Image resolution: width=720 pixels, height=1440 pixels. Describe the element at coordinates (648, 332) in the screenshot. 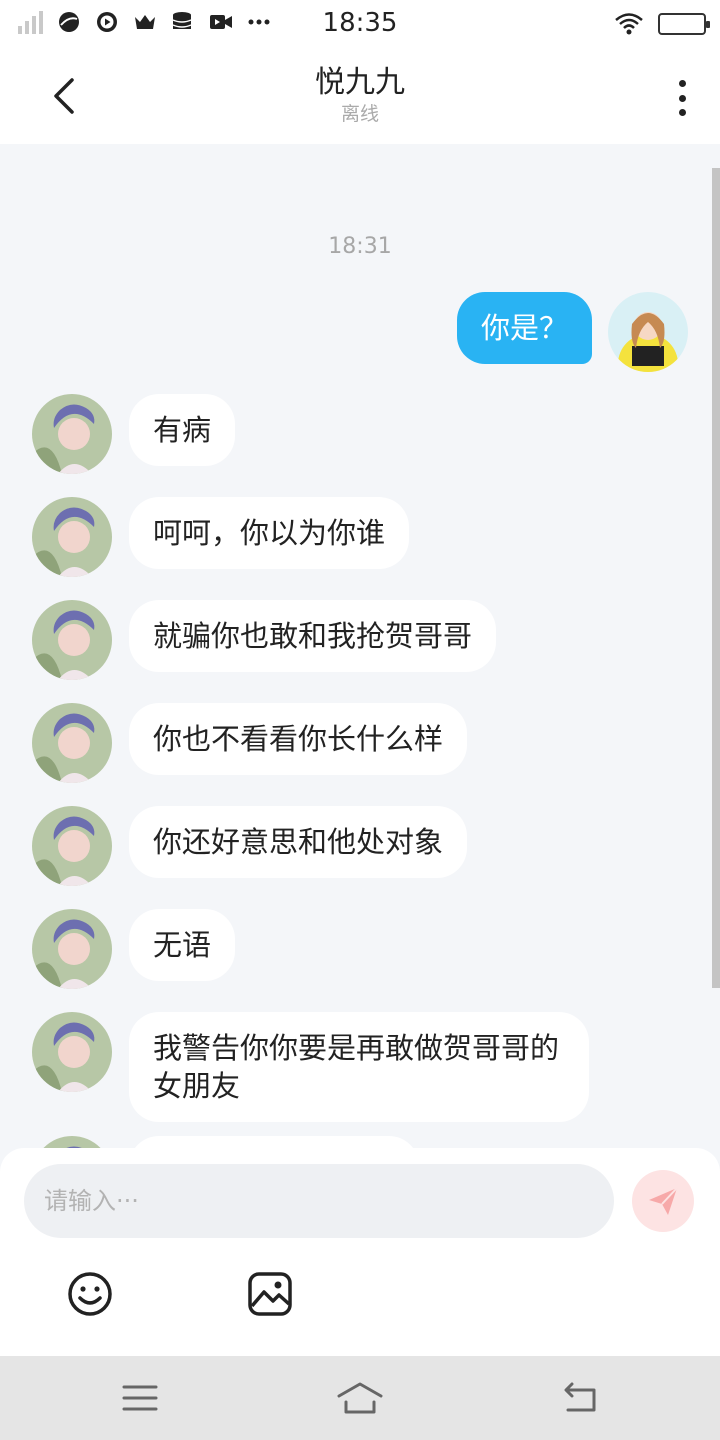

I see `my-avatar` at that location.